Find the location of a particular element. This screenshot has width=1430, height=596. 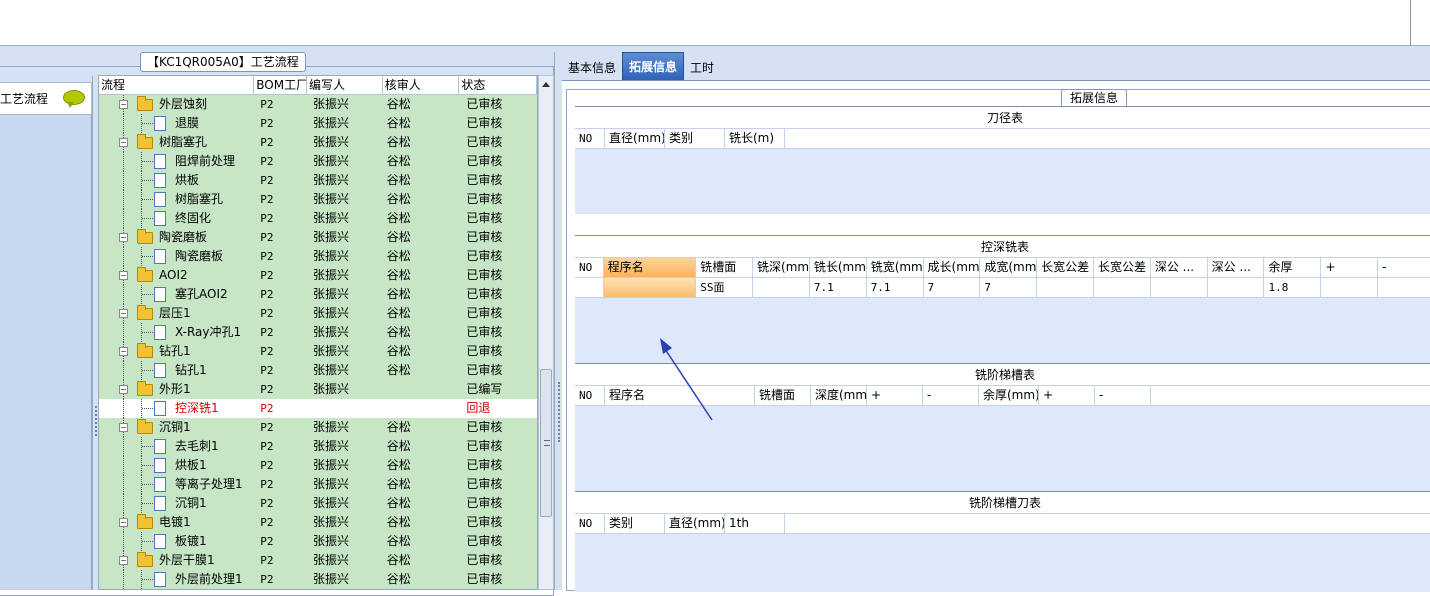

tree-node: 烘板 is located at coordinates (176, 180).